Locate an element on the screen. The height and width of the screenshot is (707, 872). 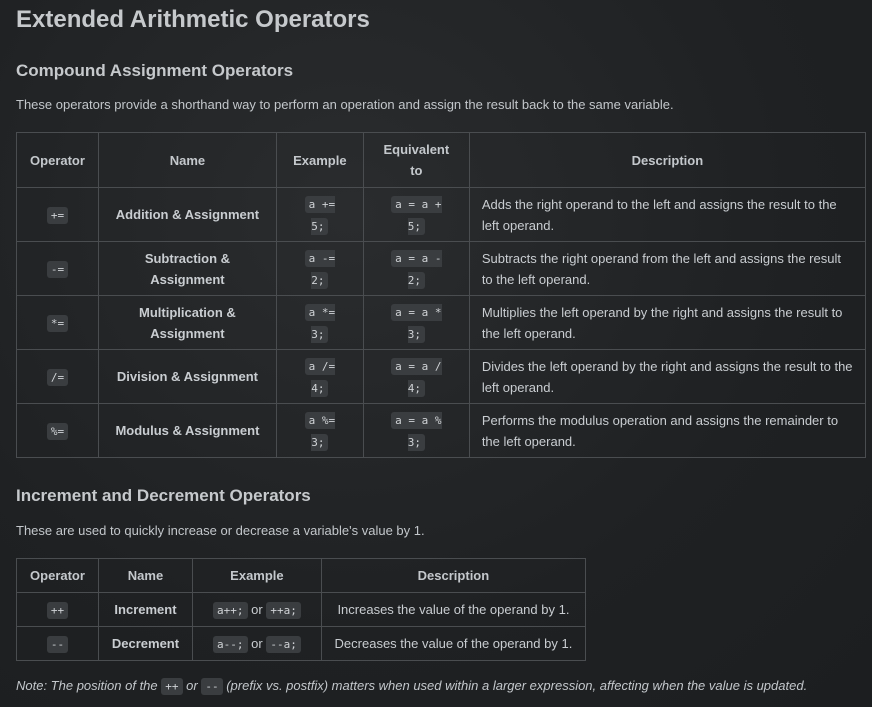
equivalent-cell: a = a / 4; is located at coordinates (416, 376).